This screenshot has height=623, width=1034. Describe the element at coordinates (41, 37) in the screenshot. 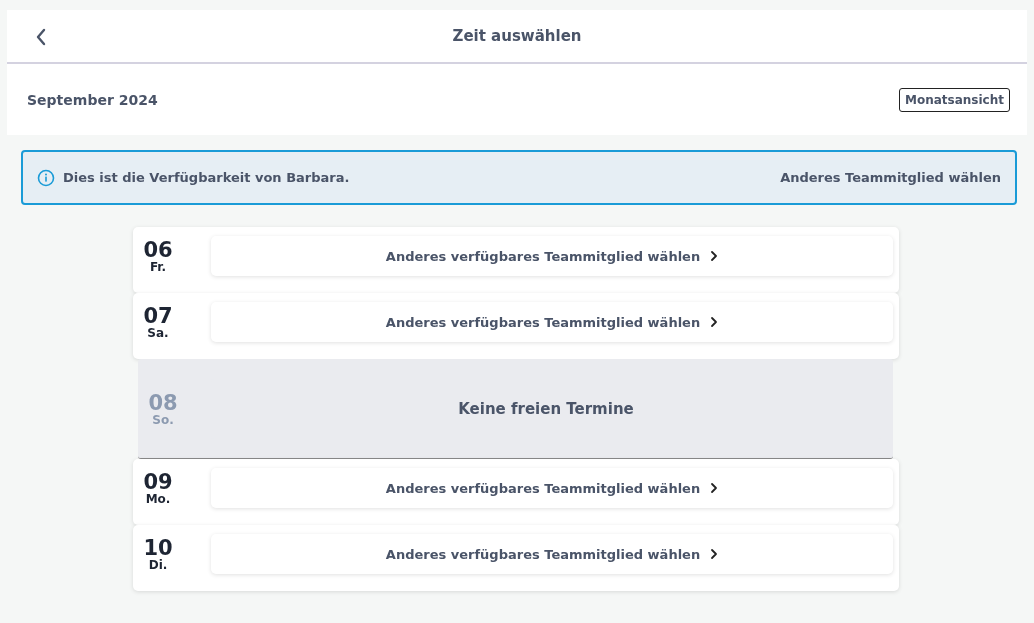

I see `chevron-left-icon` at that location.